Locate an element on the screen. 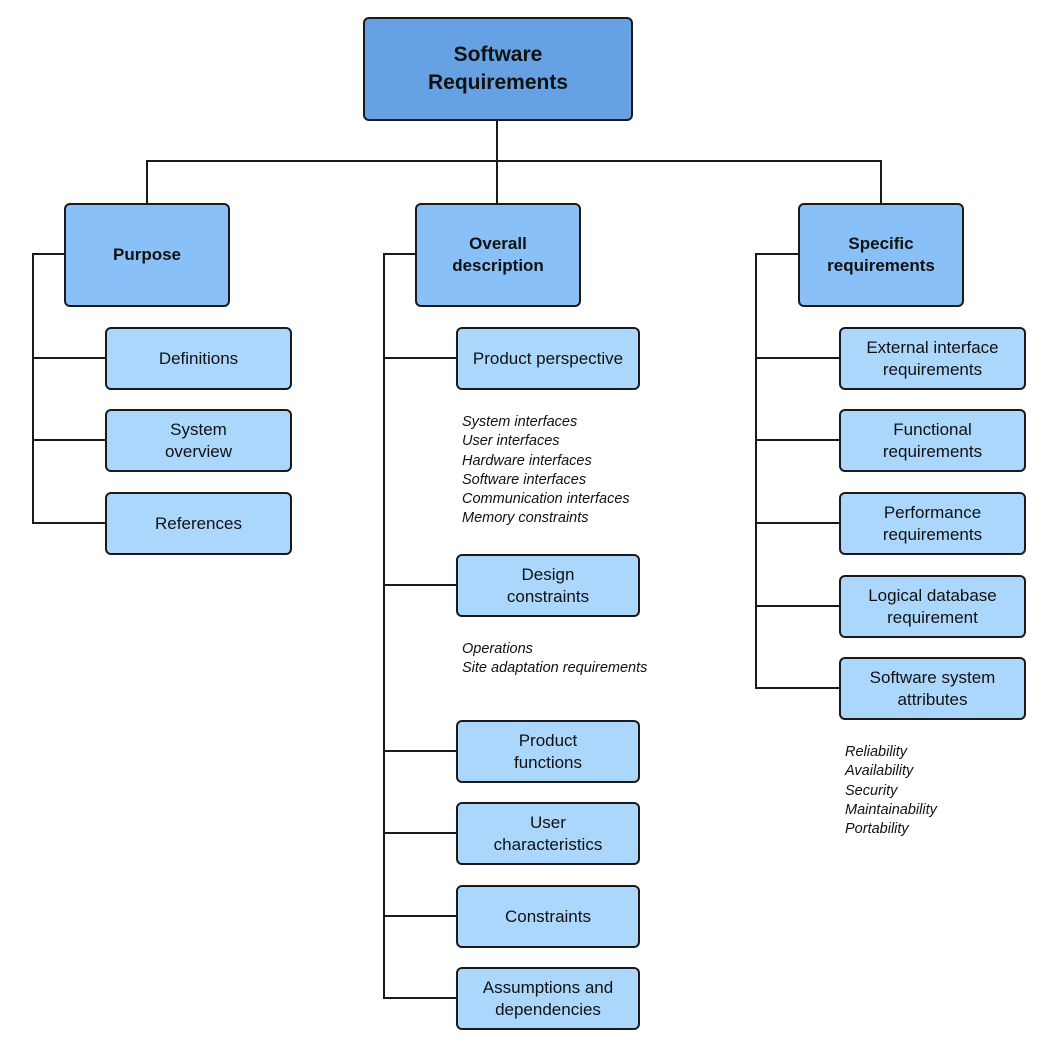 This screenshot has width=1054, height=1048. notes-design-constraints: Operations Site adaptation requirements is located at coordinates (555, 659).